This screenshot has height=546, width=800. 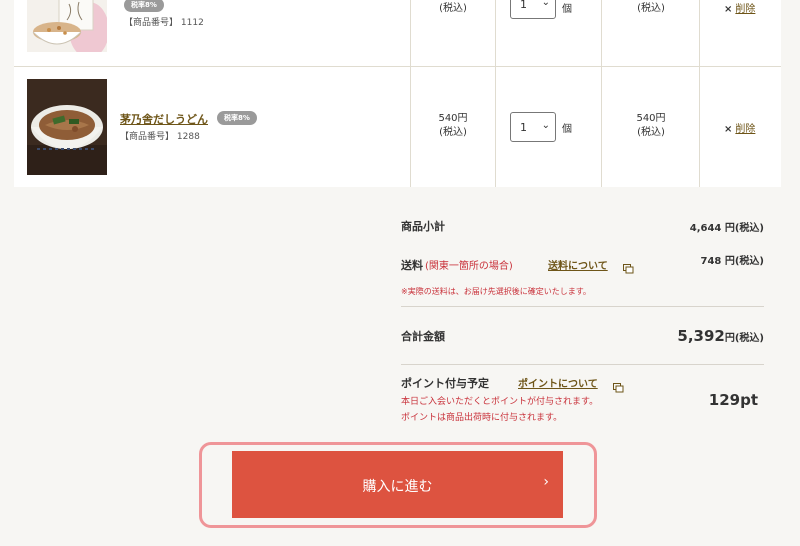 I want to click on shipping-label: 送料, so click(x=412, y=265).